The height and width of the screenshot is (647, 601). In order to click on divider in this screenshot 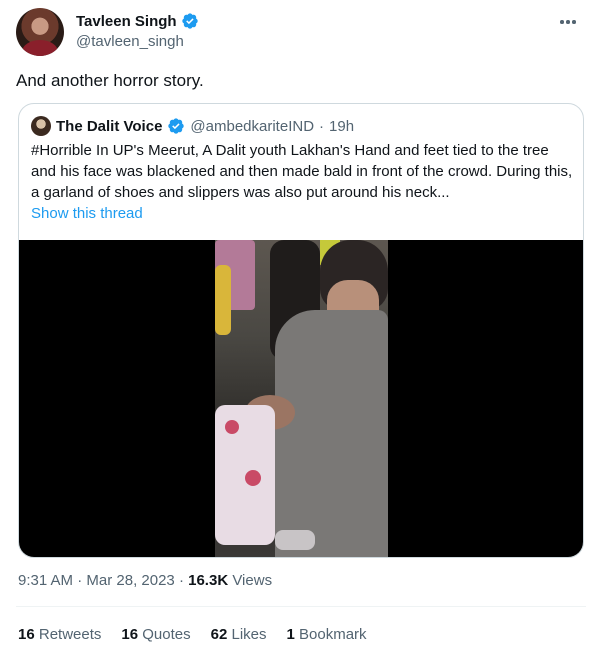, I will do `click(301, 606)`.